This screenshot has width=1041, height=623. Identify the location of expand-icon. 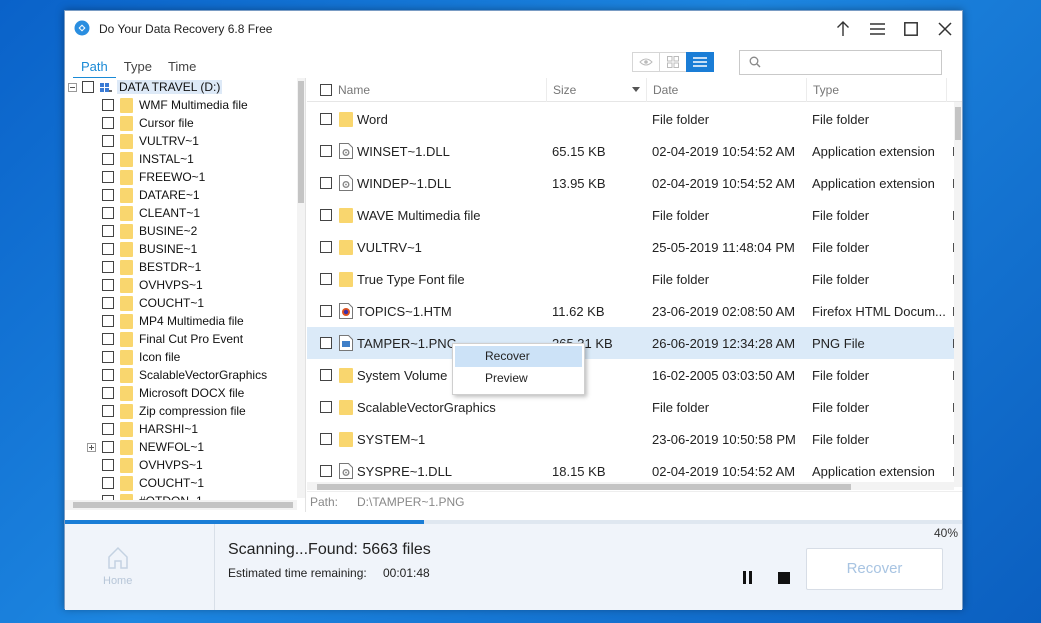
(91, 447).